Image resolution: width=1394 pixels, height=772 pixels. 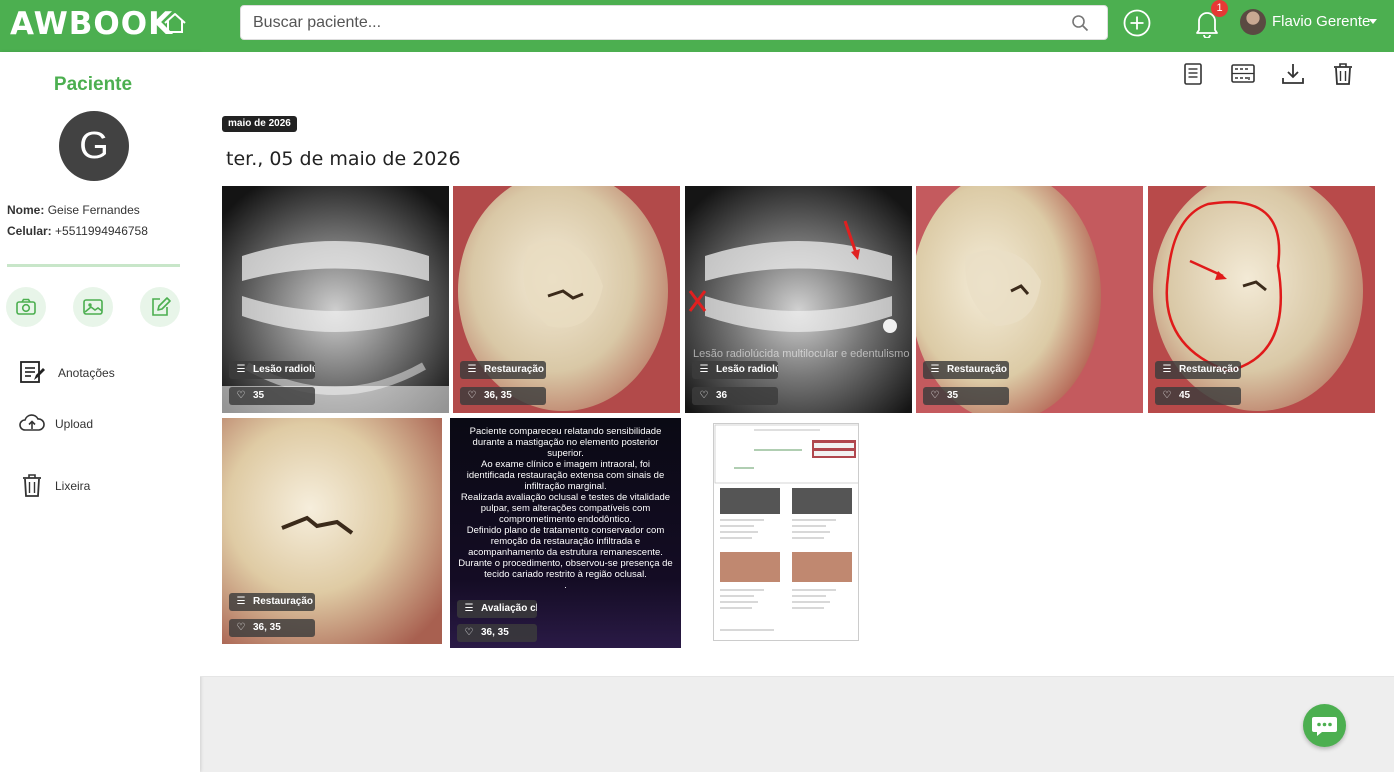 I want to click on name-value: Geise Fernandes, so click(x=93, y=210).